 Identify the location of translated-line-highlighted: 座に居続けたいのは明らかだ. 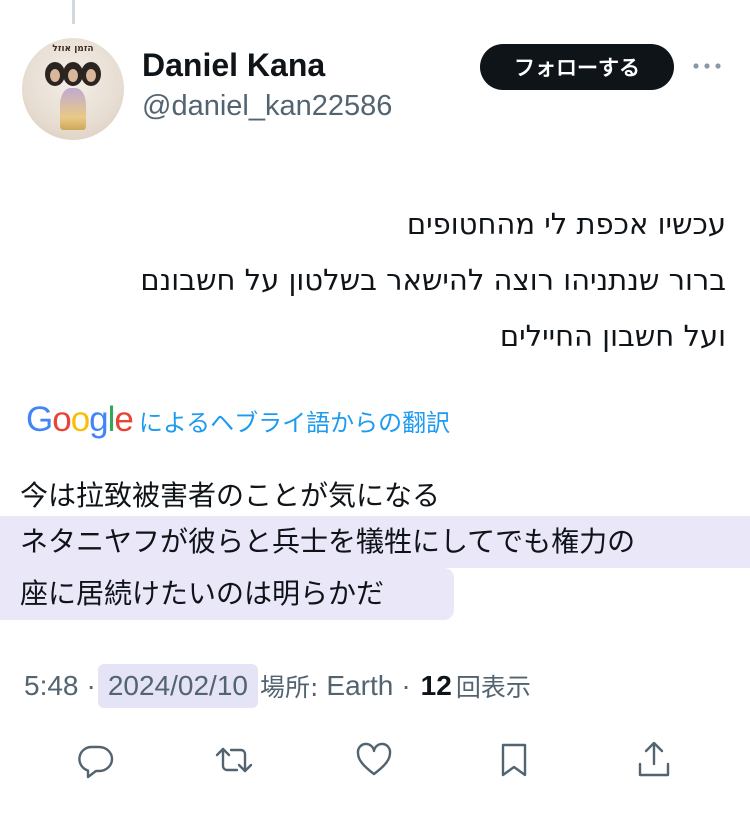
(227, 594).